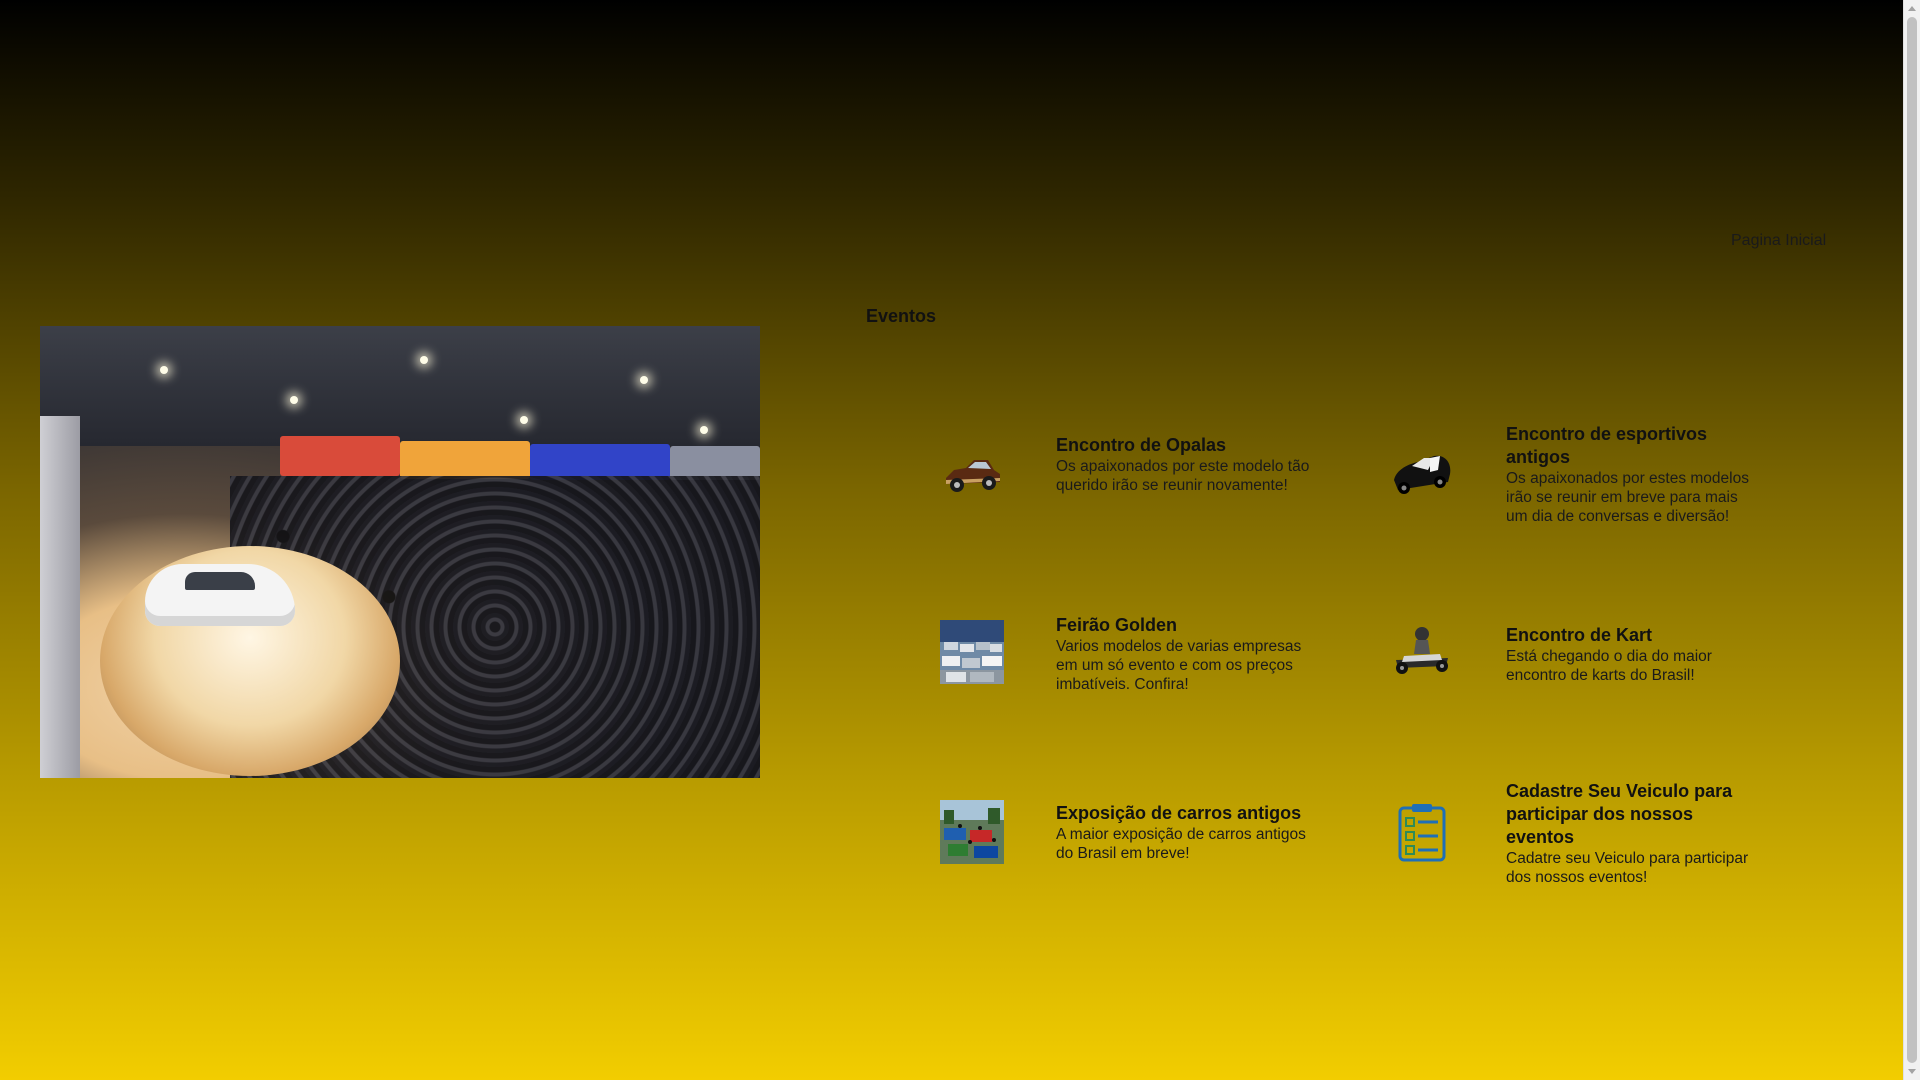  What do you see at coordinates (1117, 625) in the screenshot?
I see `event-title: Feirão Golden` at bounding box center [1117, 625].